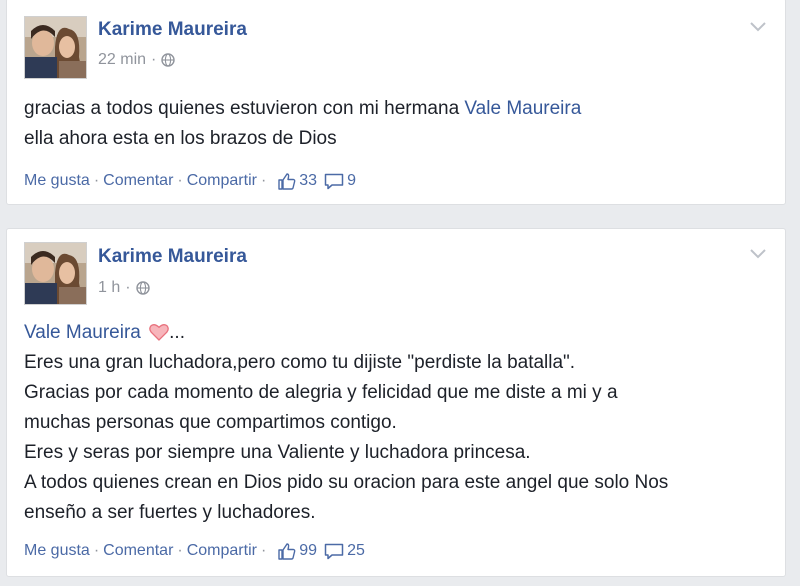 Image resolution: width=800 pixels, height=586 pixels. I want to click on like-count-value: 33, so click(308, 180).